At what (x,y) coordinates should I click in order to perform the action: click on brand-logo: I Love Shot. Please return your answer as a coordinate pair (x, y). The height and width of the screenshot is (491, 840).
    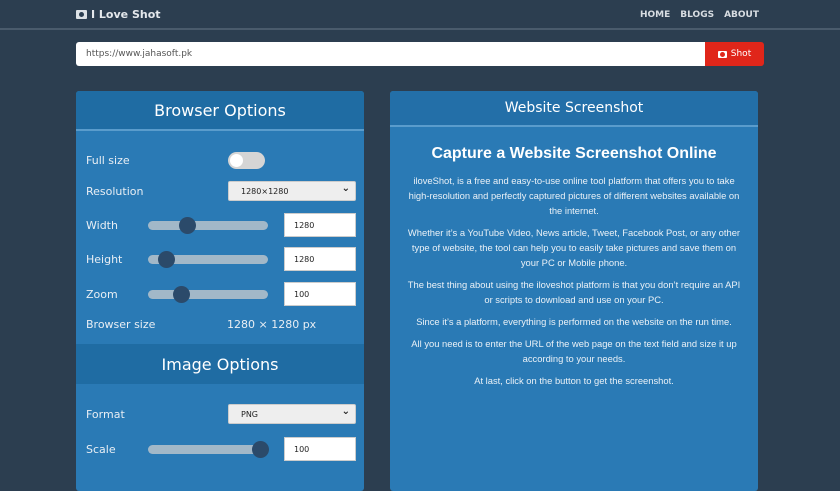
    Looking at the image, I should click on (118, 14).